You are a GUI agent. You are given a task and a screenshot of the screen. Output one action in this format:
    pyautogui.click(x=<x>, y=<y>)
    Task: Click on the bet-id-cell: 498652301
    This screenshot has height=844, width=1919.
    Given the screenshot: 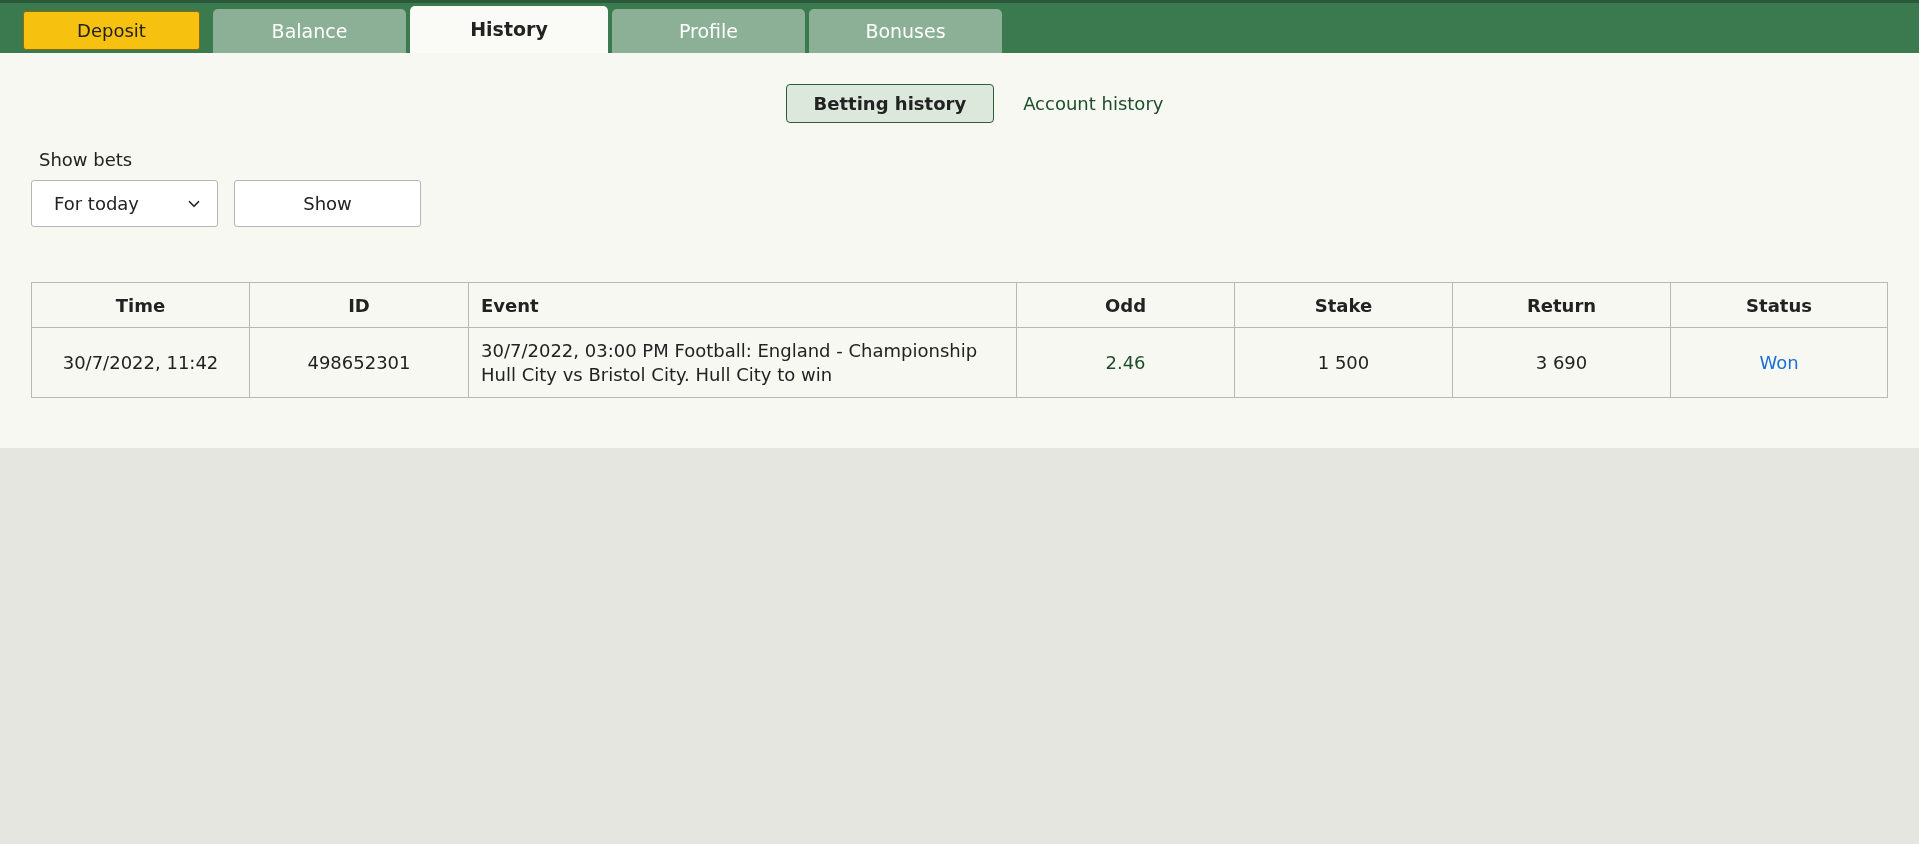 What is the action you would take?
    pyautogui.click(x=359, y=362)
    